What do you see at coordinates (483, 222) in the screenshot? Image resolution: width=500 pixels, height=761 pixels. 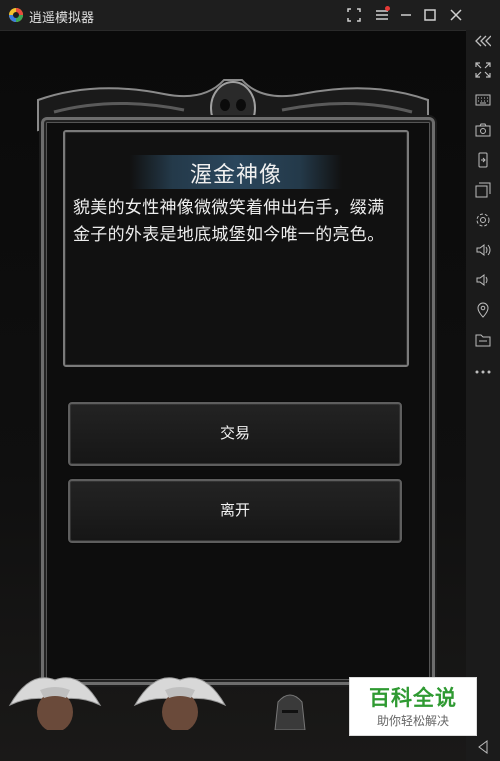 I see `settings-icon` at bounding box center [483, 222].